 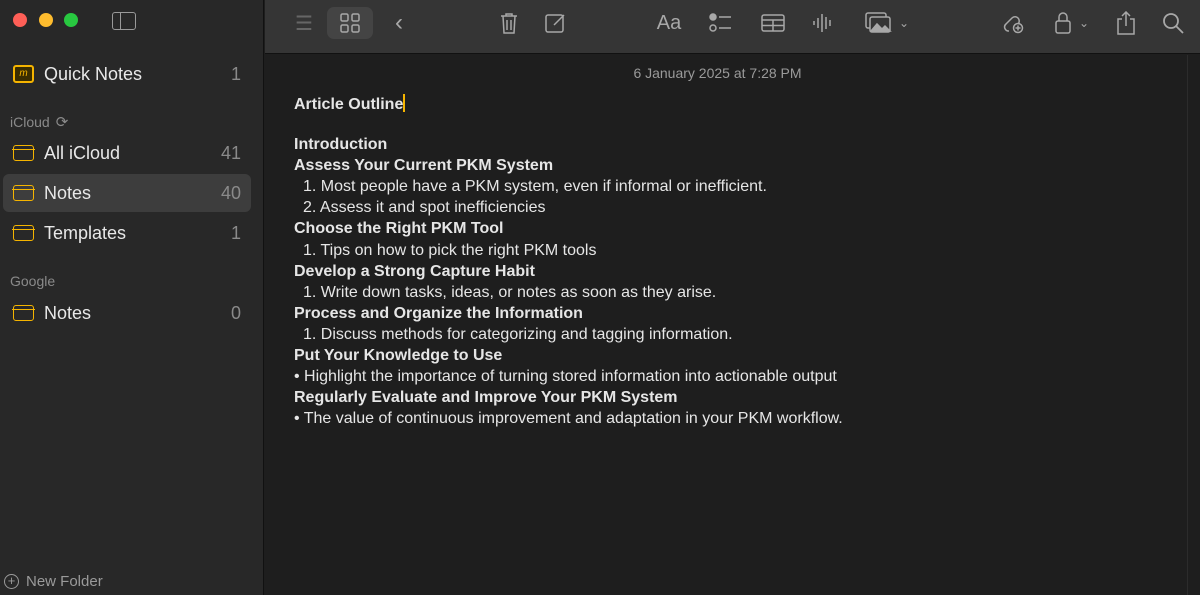 I want to click on sidebar-item-google-notes: Notes 0, so click(x=127, y=313).